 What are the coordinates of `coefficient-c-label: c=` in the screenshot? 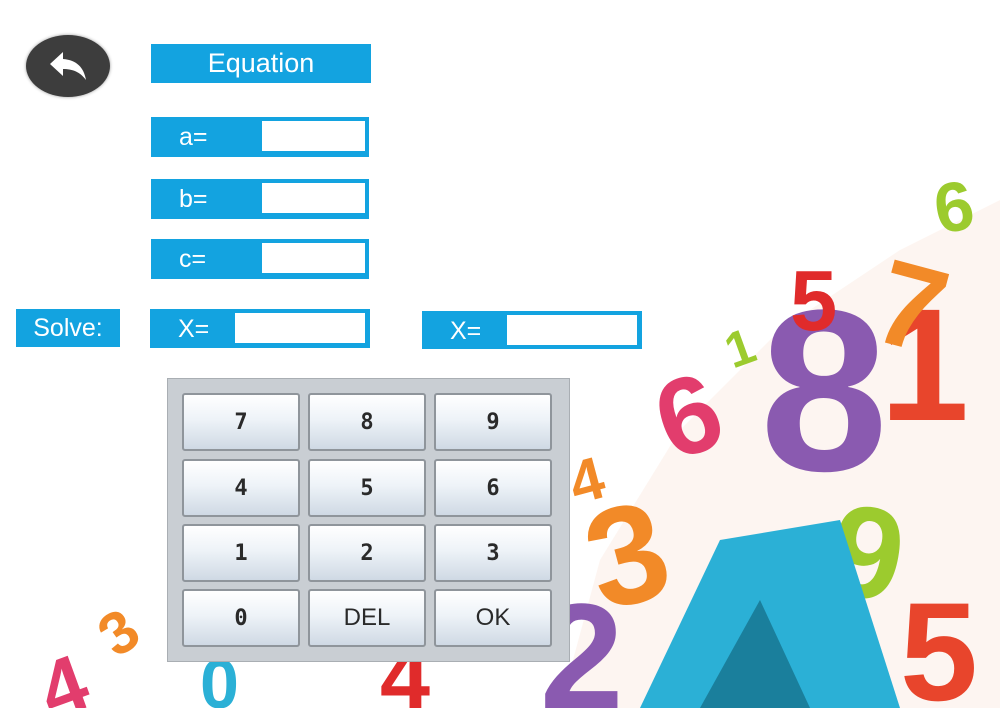 It's located at (193, 259).